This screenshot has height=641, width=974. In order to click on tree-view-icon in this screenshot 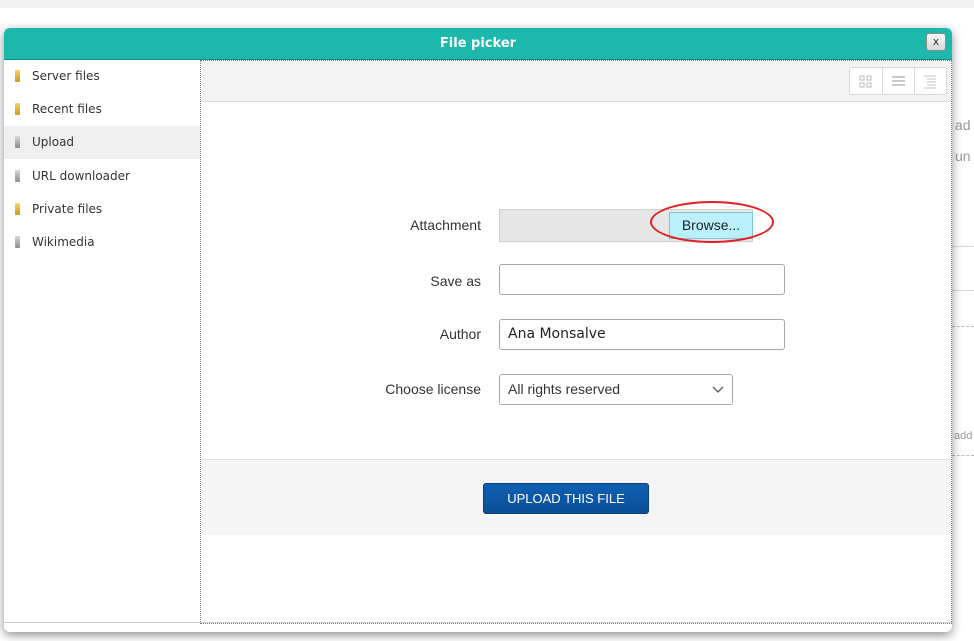, I will do `click(930, 82)`.